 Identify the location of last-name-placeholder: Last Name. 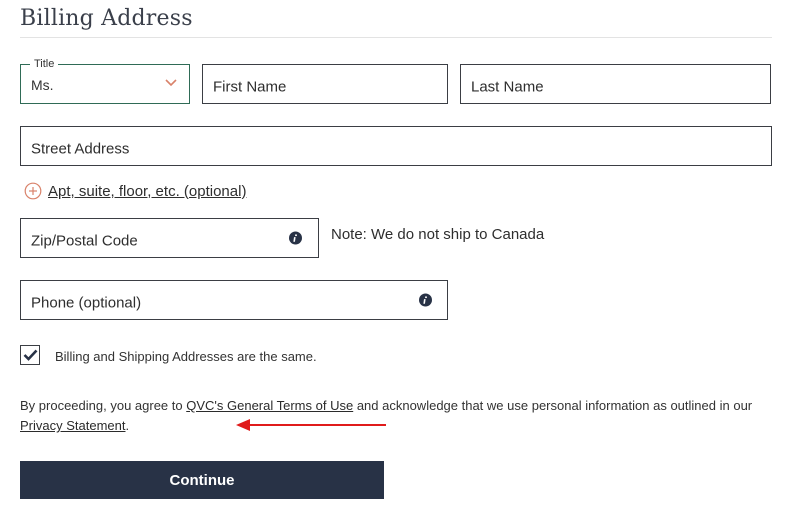
(507, 87).